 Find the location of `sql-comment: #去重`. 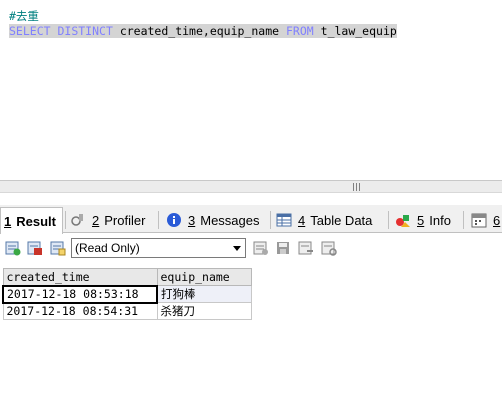

sql-comment: #去重 is located at coordinates (24, 16).